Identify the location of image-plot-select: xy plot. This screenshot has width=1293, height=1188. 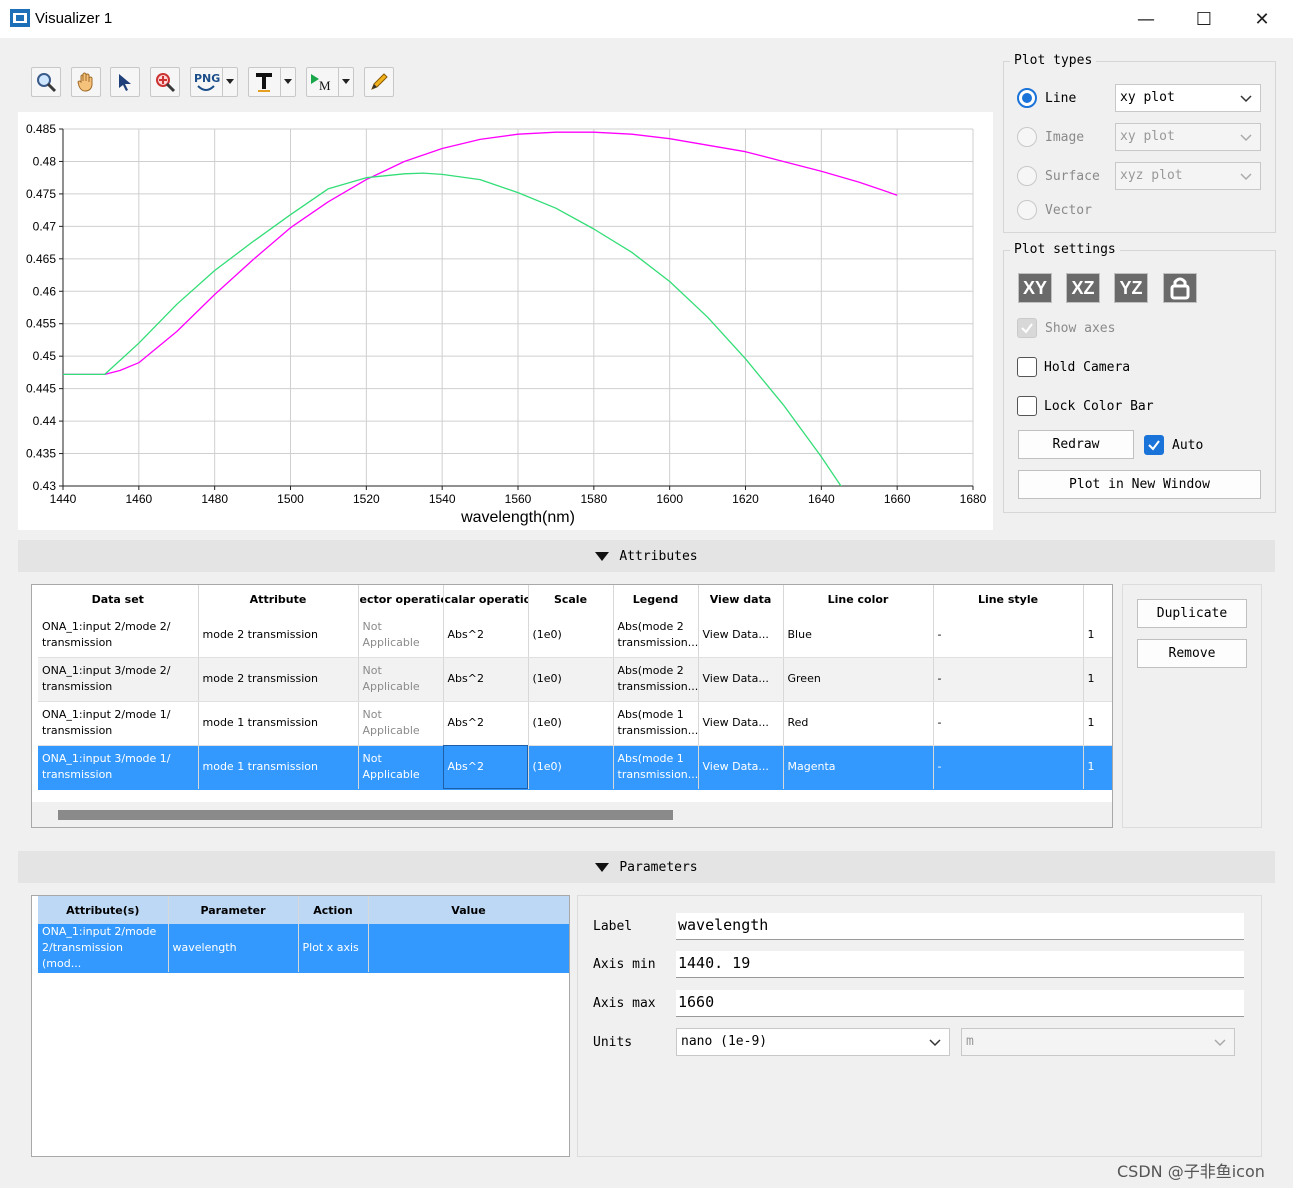
(1188, 137).